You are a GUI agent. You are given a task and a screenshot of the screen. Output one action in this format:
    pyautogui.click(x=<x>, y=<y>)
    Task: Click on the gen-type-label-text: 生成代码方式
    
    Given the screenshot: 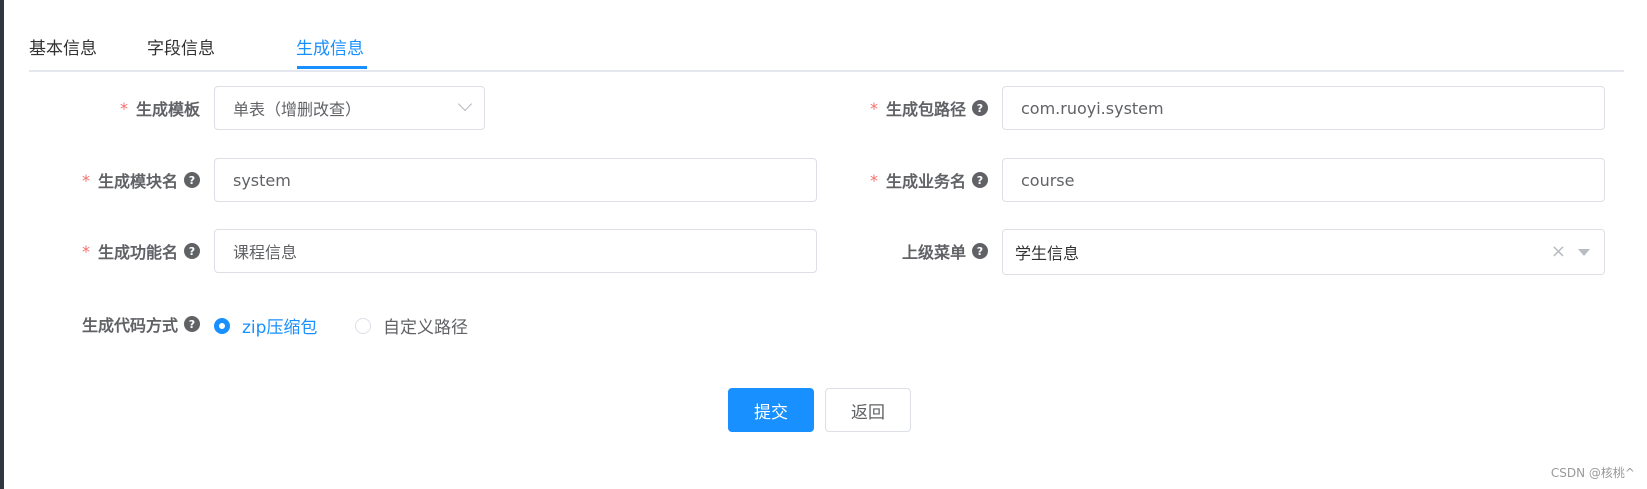 What is the action you would take?
    pyautogui.click(x=129, y=325)
    